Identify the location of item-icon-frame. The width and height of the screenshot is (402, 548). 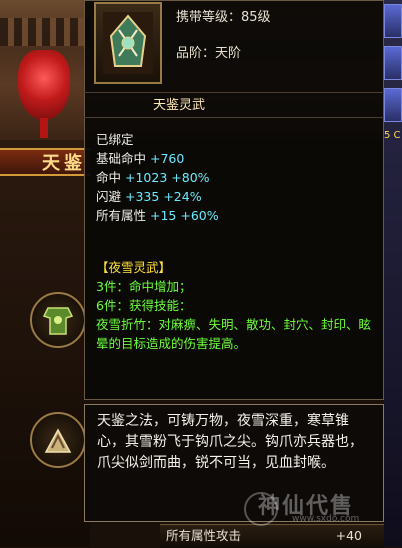
(128, 43).